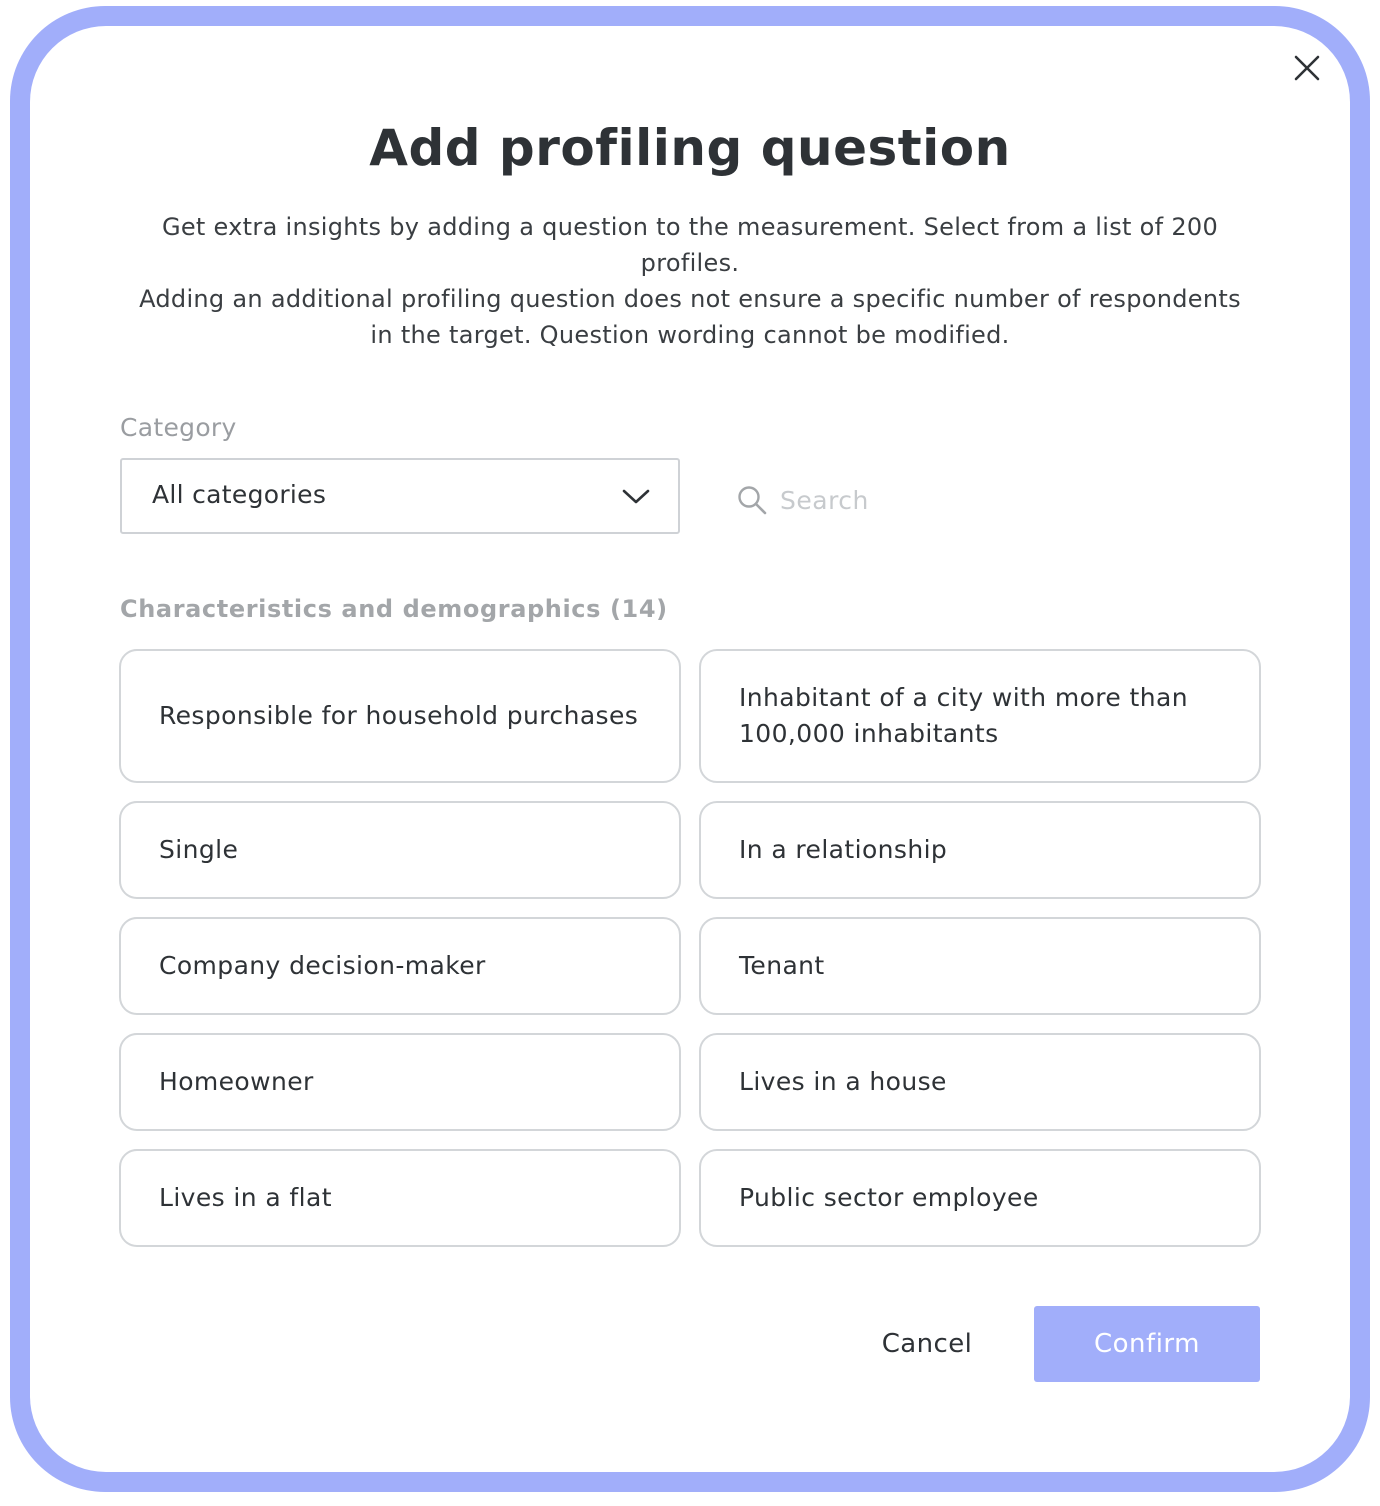  What do you see at coordinates (690, 148) in the screenshot?
I see `dialog-title: Add profiling question` at bounding box center [690, 148].